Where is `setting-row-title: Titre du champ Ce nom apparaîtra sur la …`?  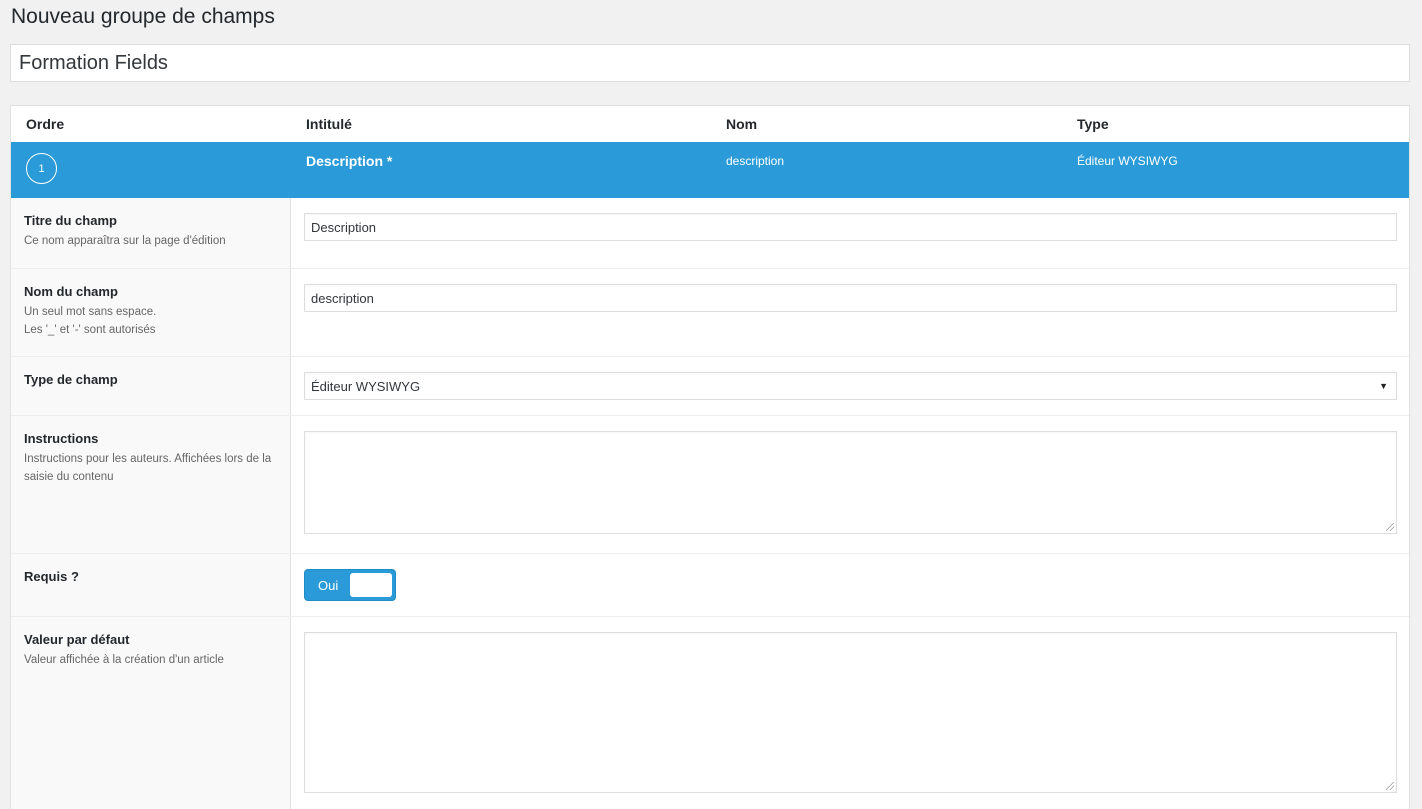
setting-row-title: Titre du champ Ce nom apparaîtra sur la … is located at coordinates (710, 233).